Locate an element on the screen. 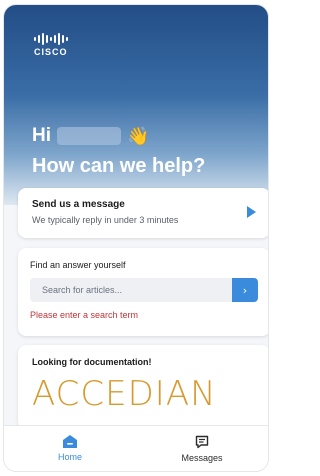 The width and height of the screenshot is (320, 476). play-arrow-icon is located at coordinates (251, 212).